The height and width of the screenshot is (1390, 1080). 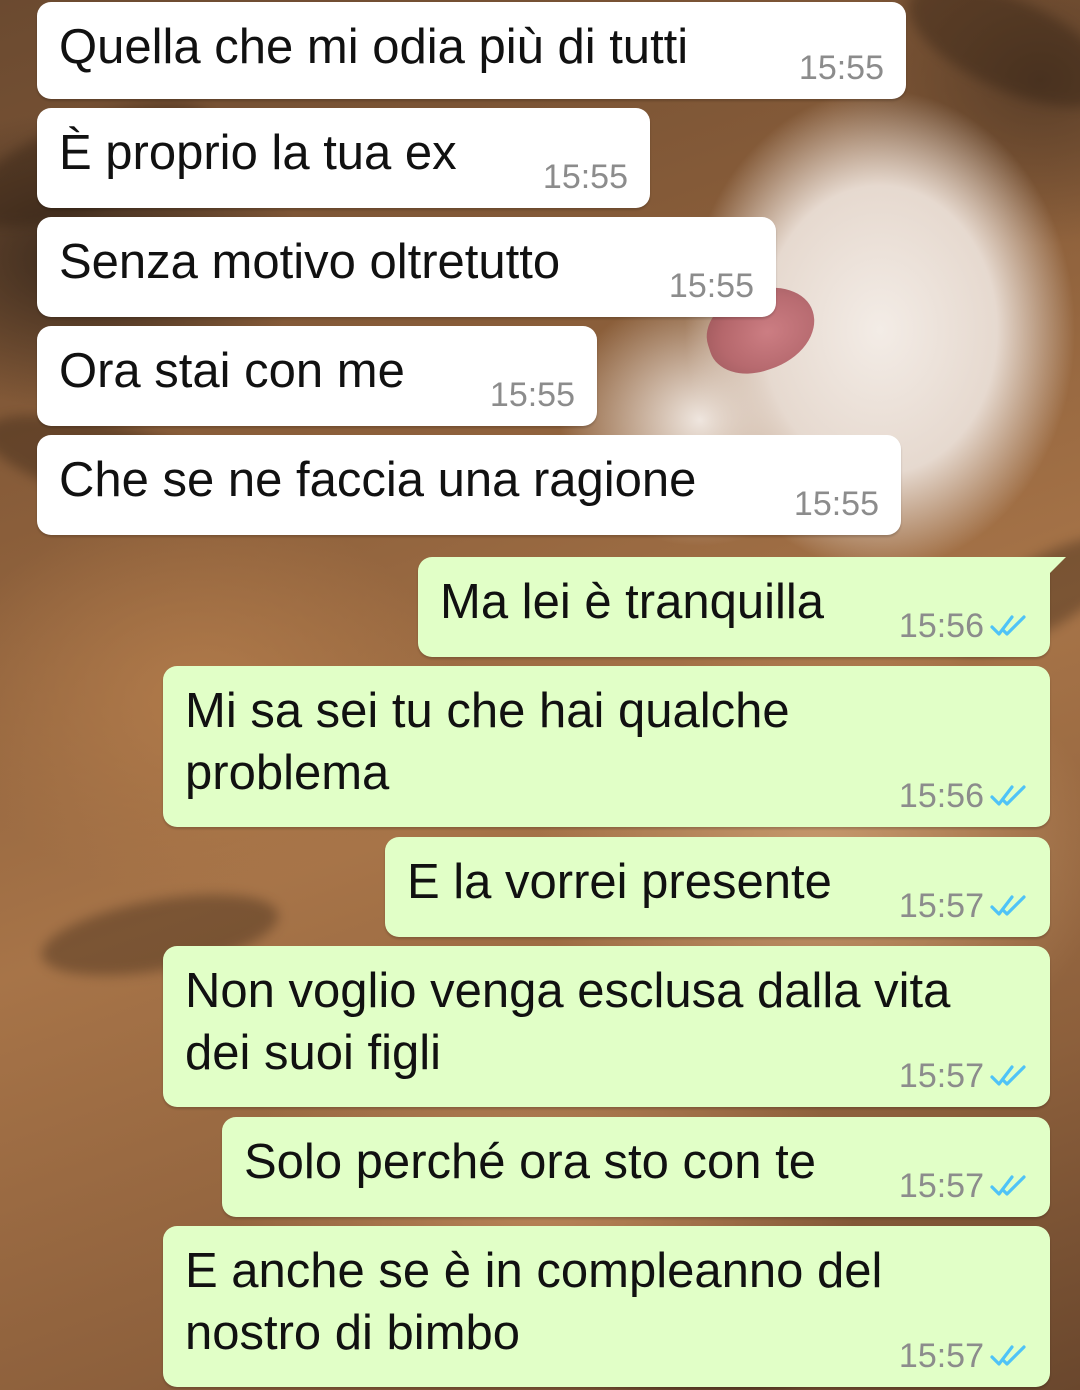 What do you see at coordinates (534, 1271) in the screenshot?
I see `message-text-line1: E anche se è in compleanno del` at bounding box center [534, 1271].